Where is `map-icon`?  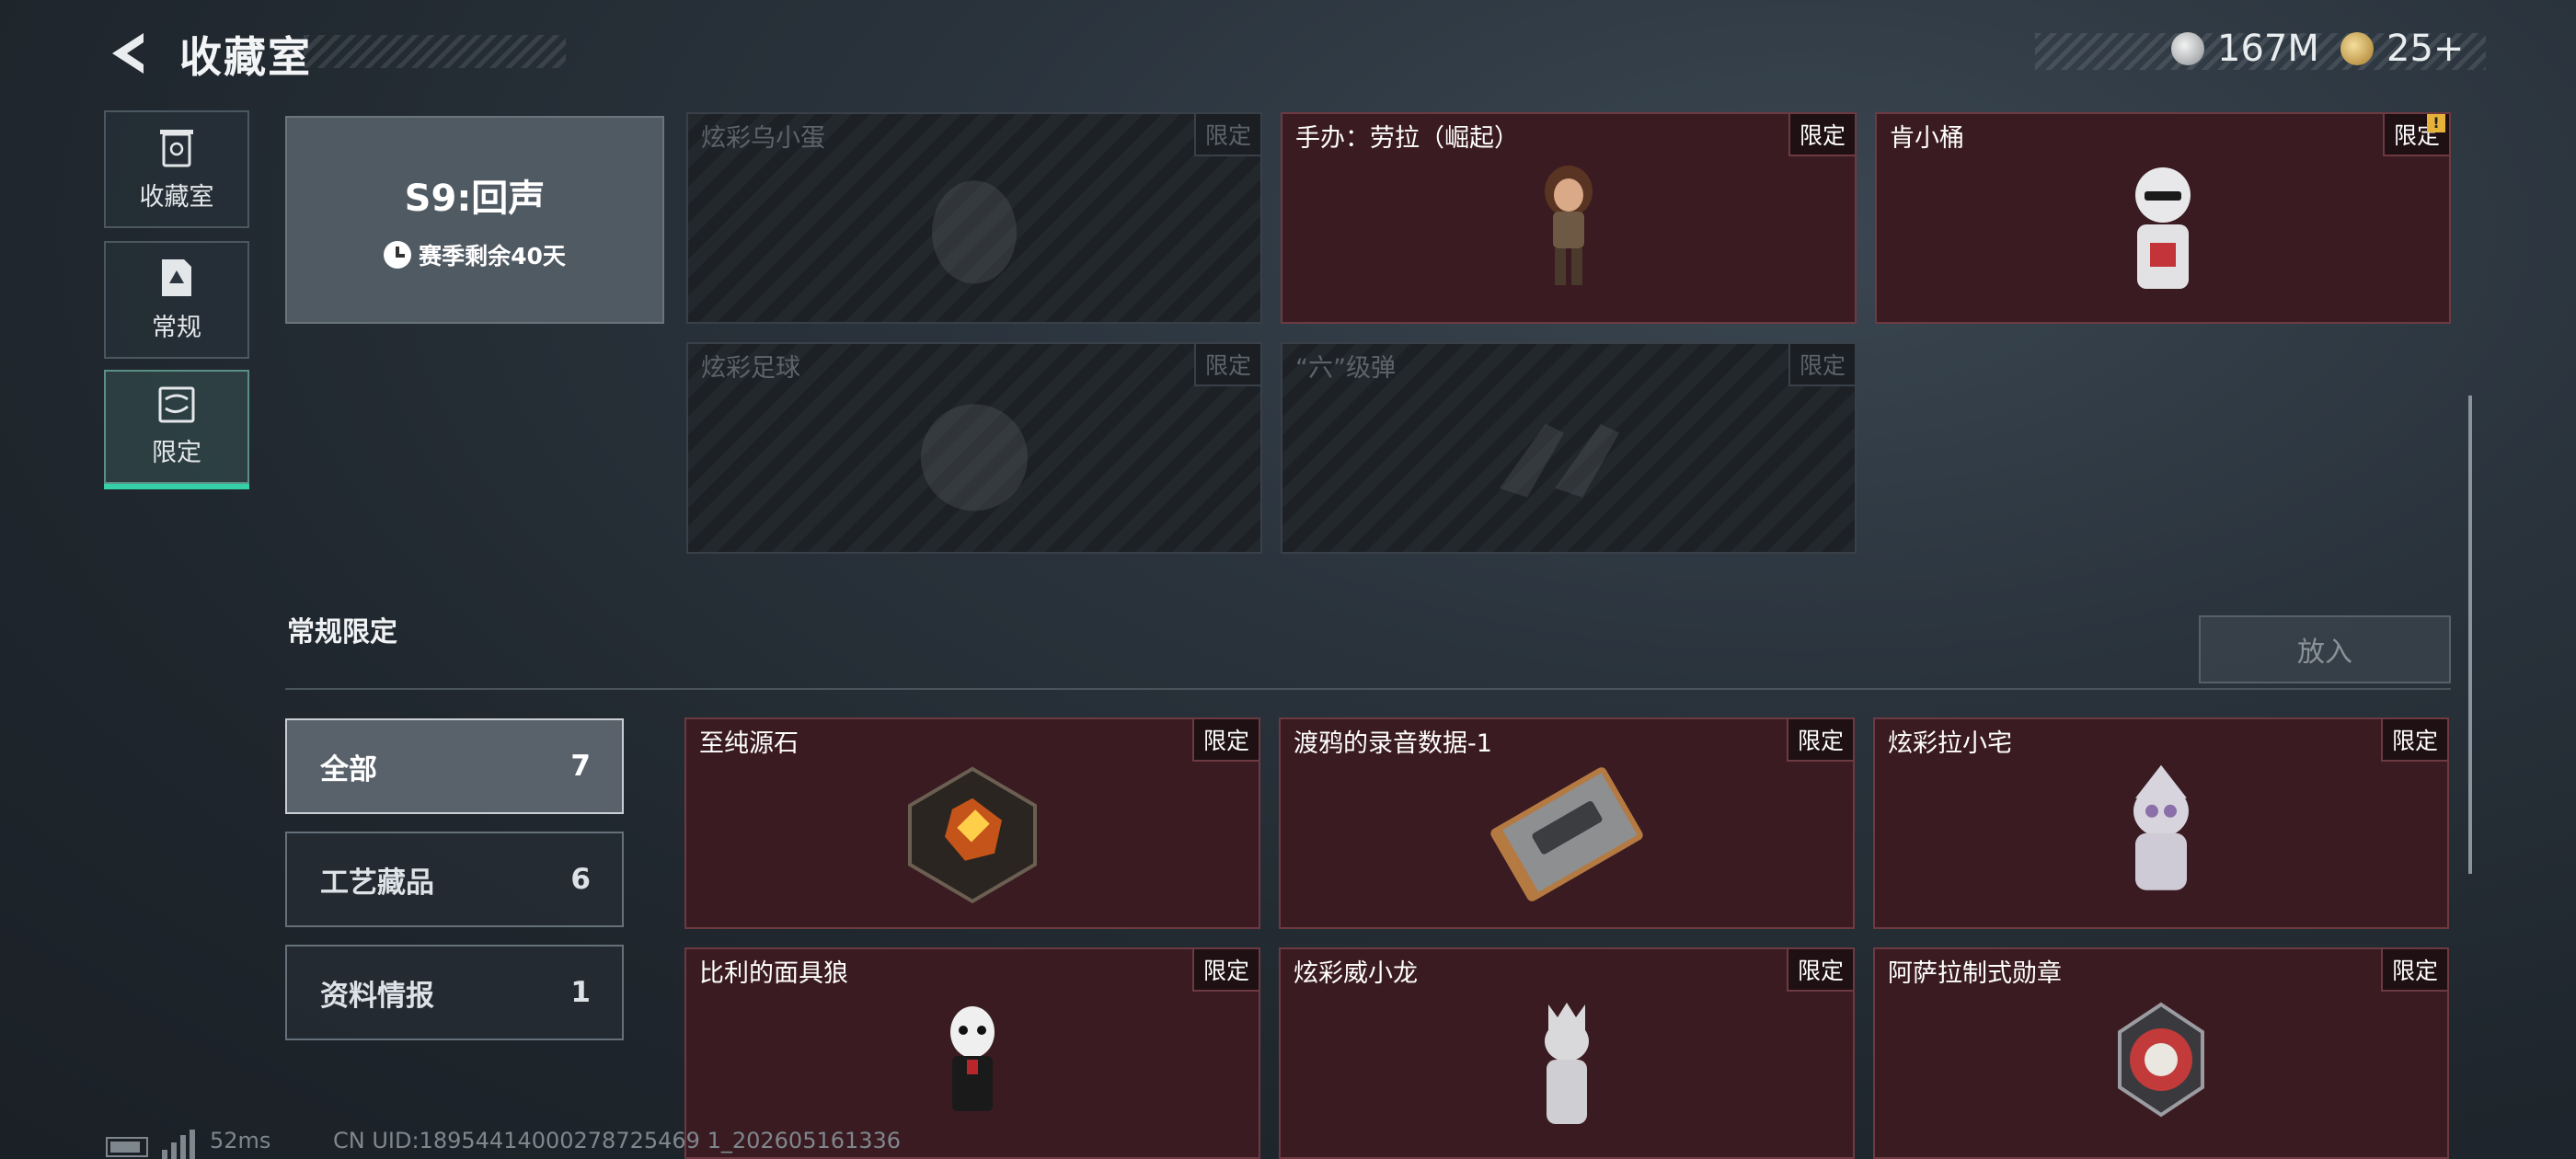 map-icon is located at coordinates (176, 404).